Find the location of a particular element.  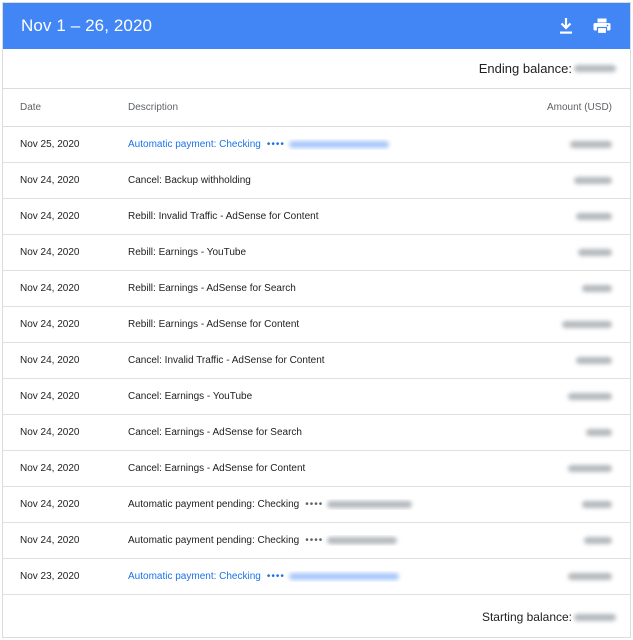

row-description-cell: Cancel: Earnings - AdSense for Content is located at coordinates (314, 468).